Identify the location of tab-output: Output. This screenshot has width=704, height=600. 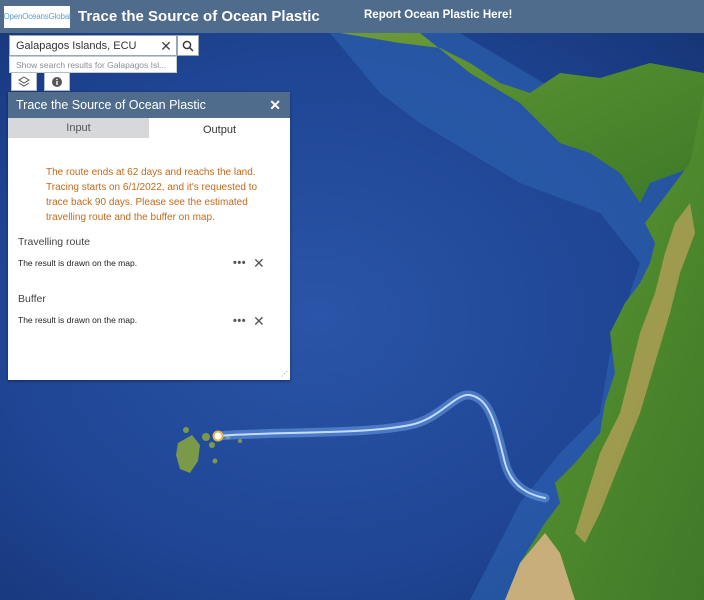
(219, 128).